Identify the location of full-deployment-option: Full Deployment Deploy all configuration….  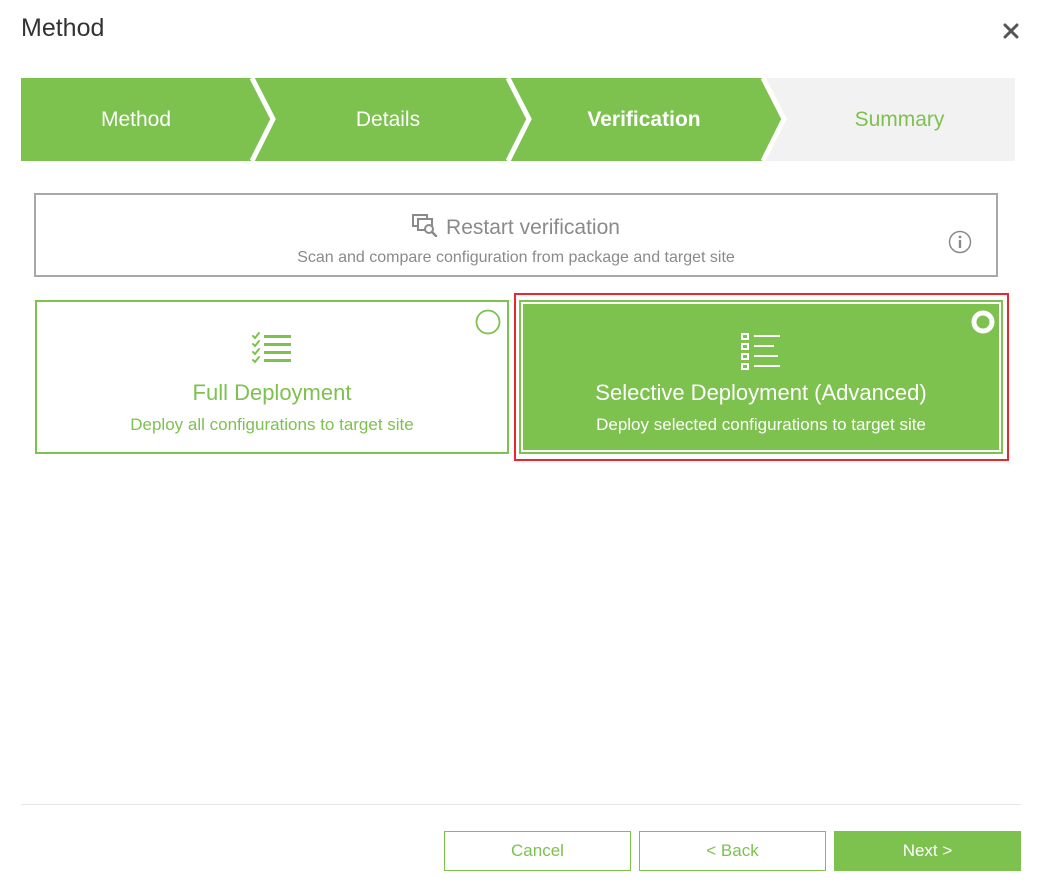
(272, 377).